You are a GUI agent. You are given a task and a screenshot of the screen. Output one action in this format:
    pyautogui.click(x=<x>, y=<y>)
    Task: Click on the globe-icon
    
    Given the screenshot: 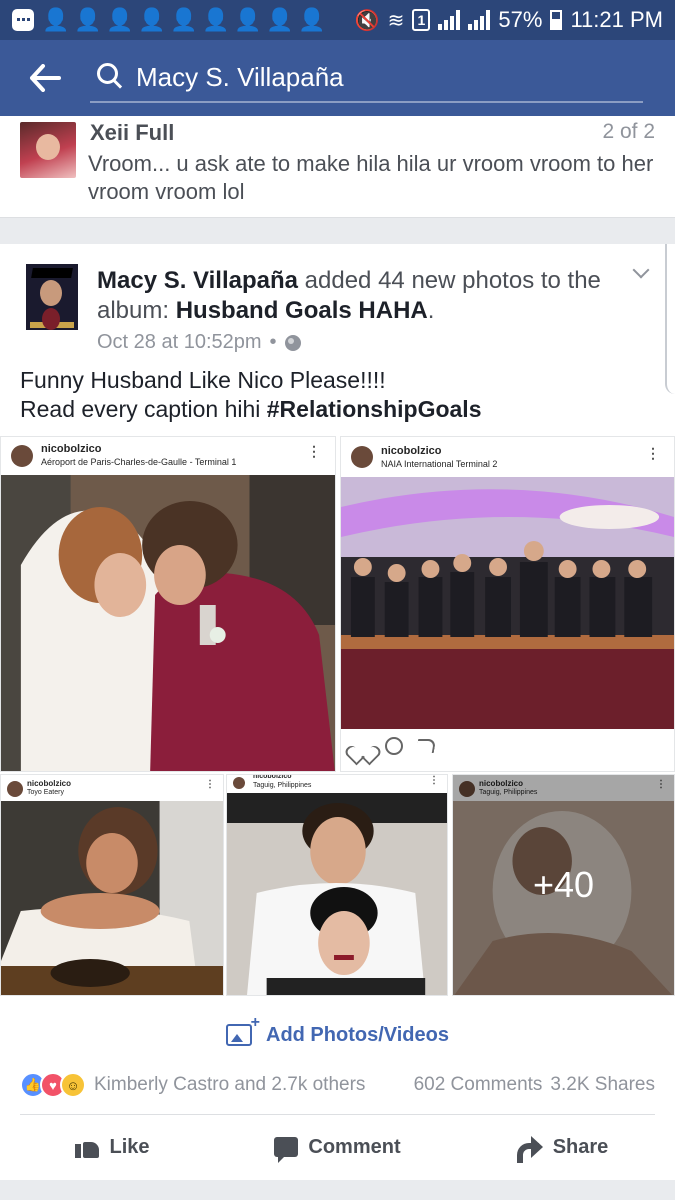 What is the action you would take?
    pyautogui.click(x=292, y=342)
    